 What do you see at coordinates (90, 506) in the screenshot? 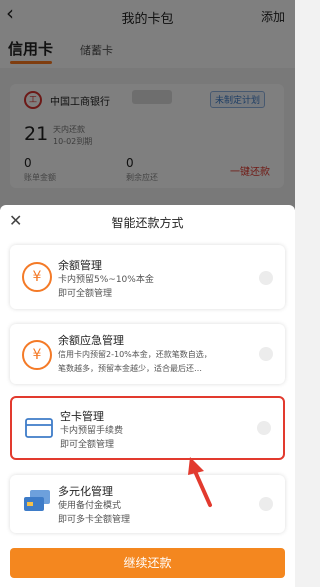
I see `option-desc-line1: 使用备付金模式` at bounding box center [90, 506].